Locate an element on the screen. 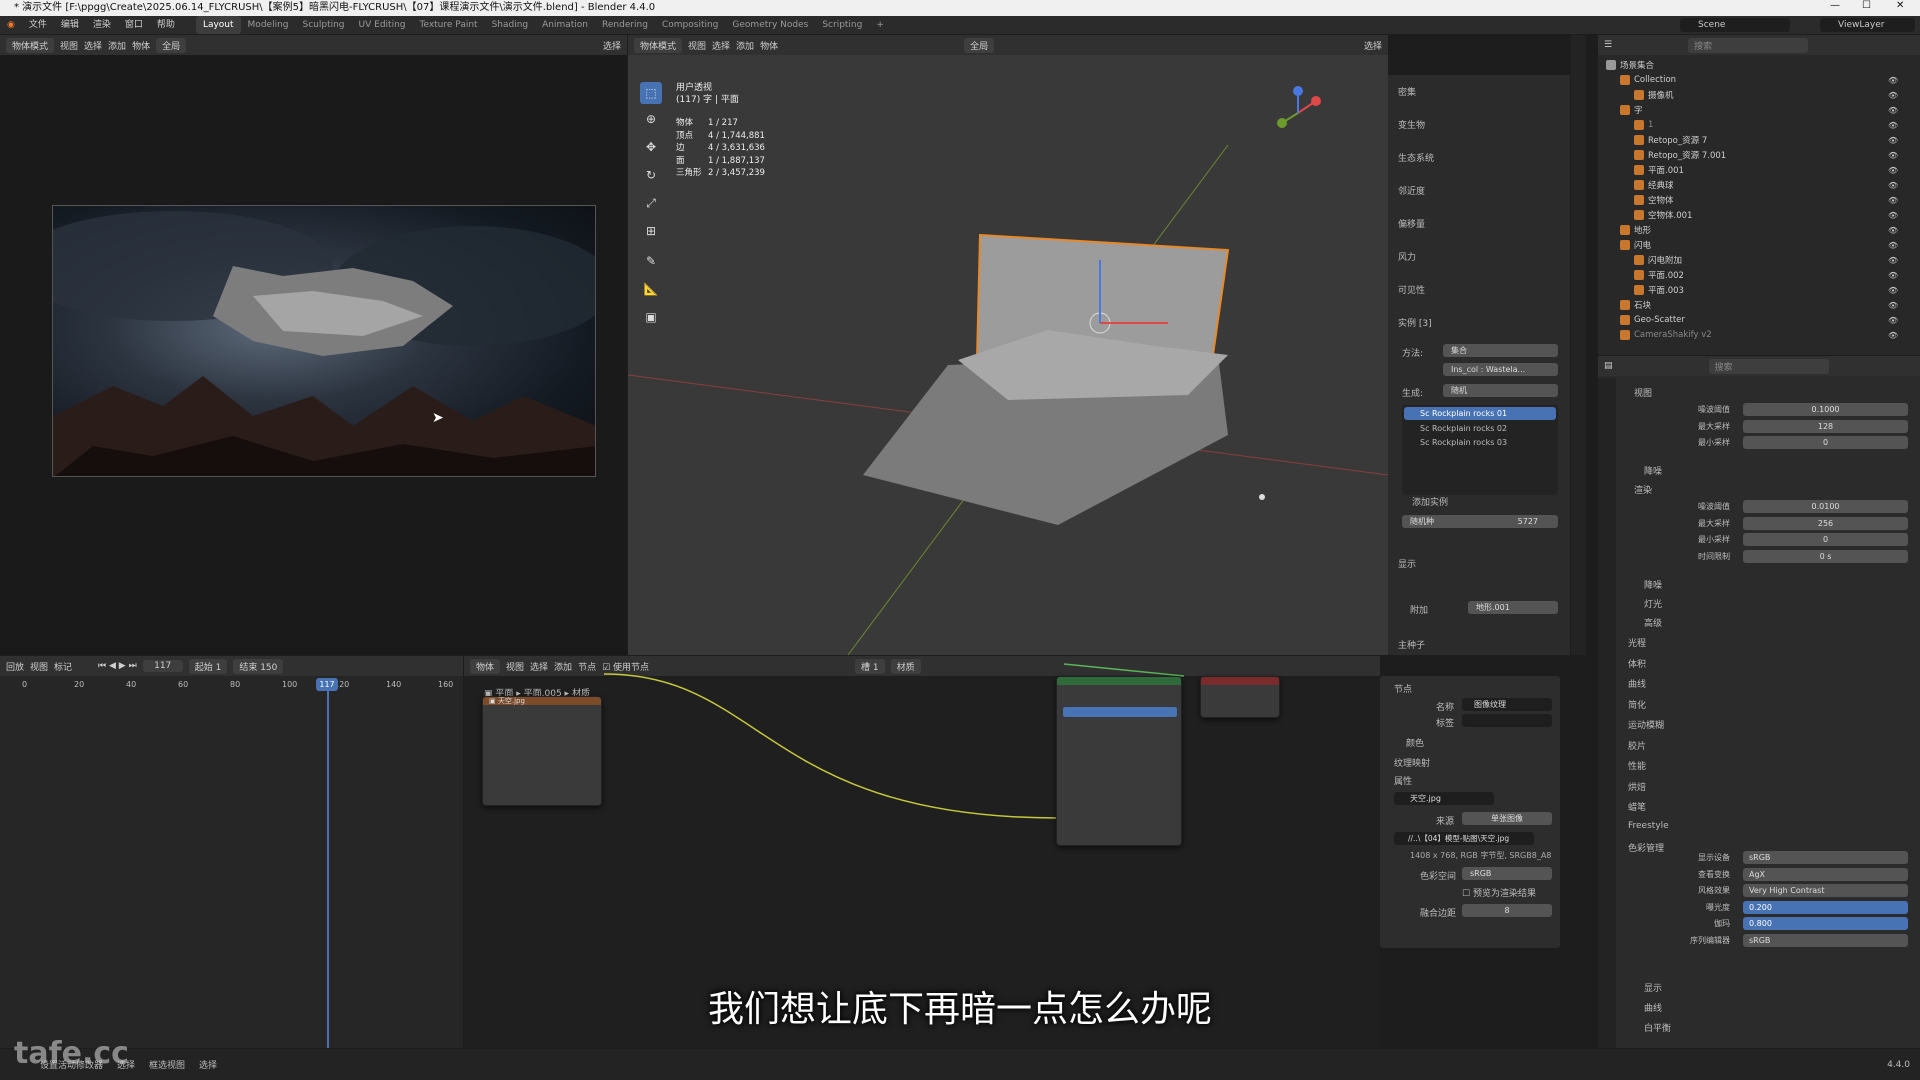 This screenshot has width=1920, height=1080. properties-group: 烘焙 is located at coordinates (1637, 786).